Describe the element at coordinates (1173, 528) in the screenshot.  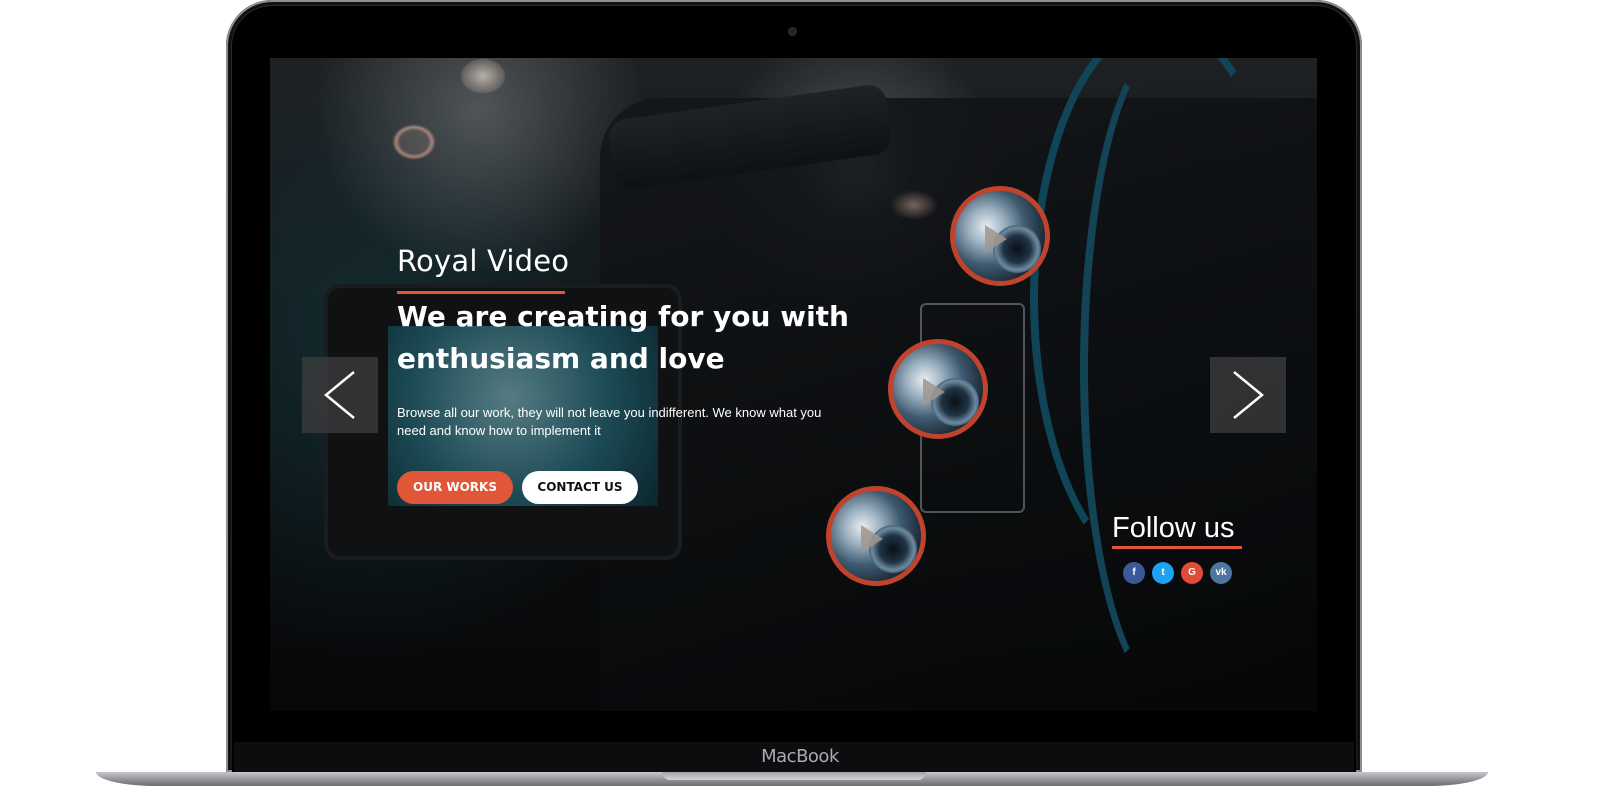
I see `follow-us-heading: Follow us` at that location.